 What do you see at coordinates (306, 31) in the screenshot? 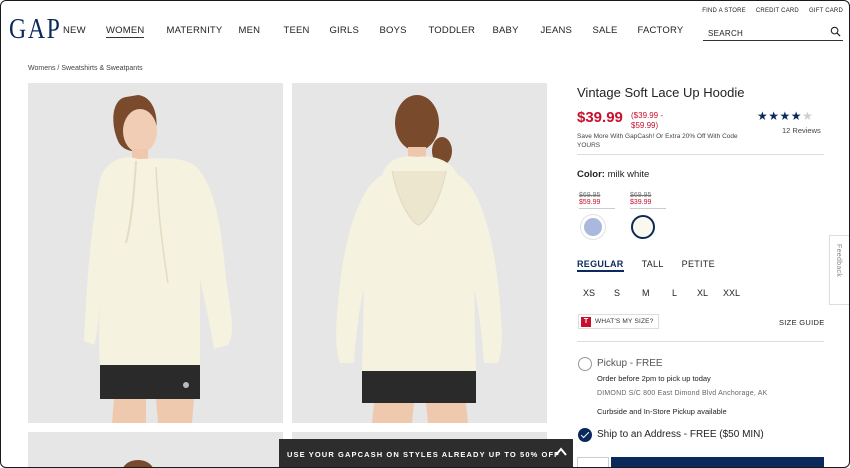
I see `nav-item-teen: TEEN` at bounding box center [306, 31].